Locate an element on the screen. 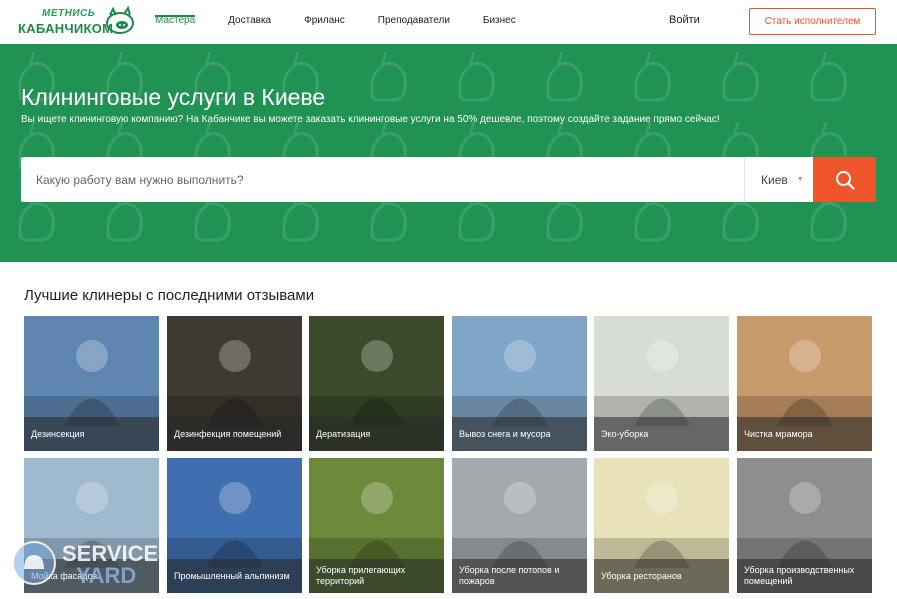 This screenshot has height=599, width=897. category-caption: Эко-уборка is located at coordinates (661, 434).